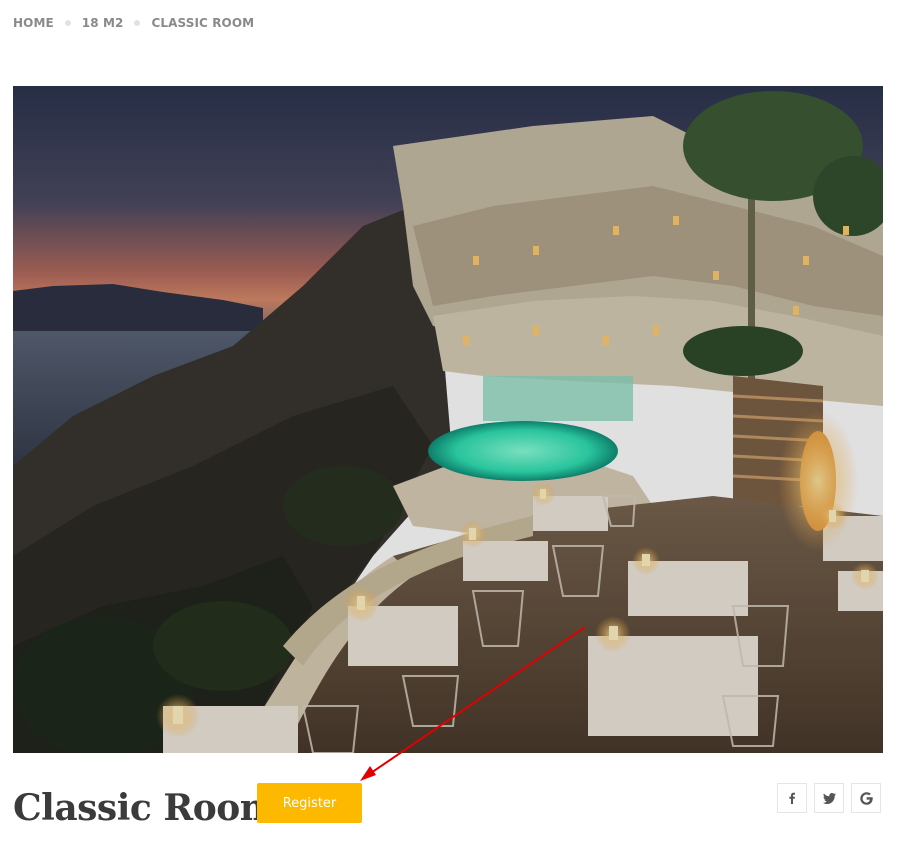  I want to click on twitter-share-button, so click(829, 798).